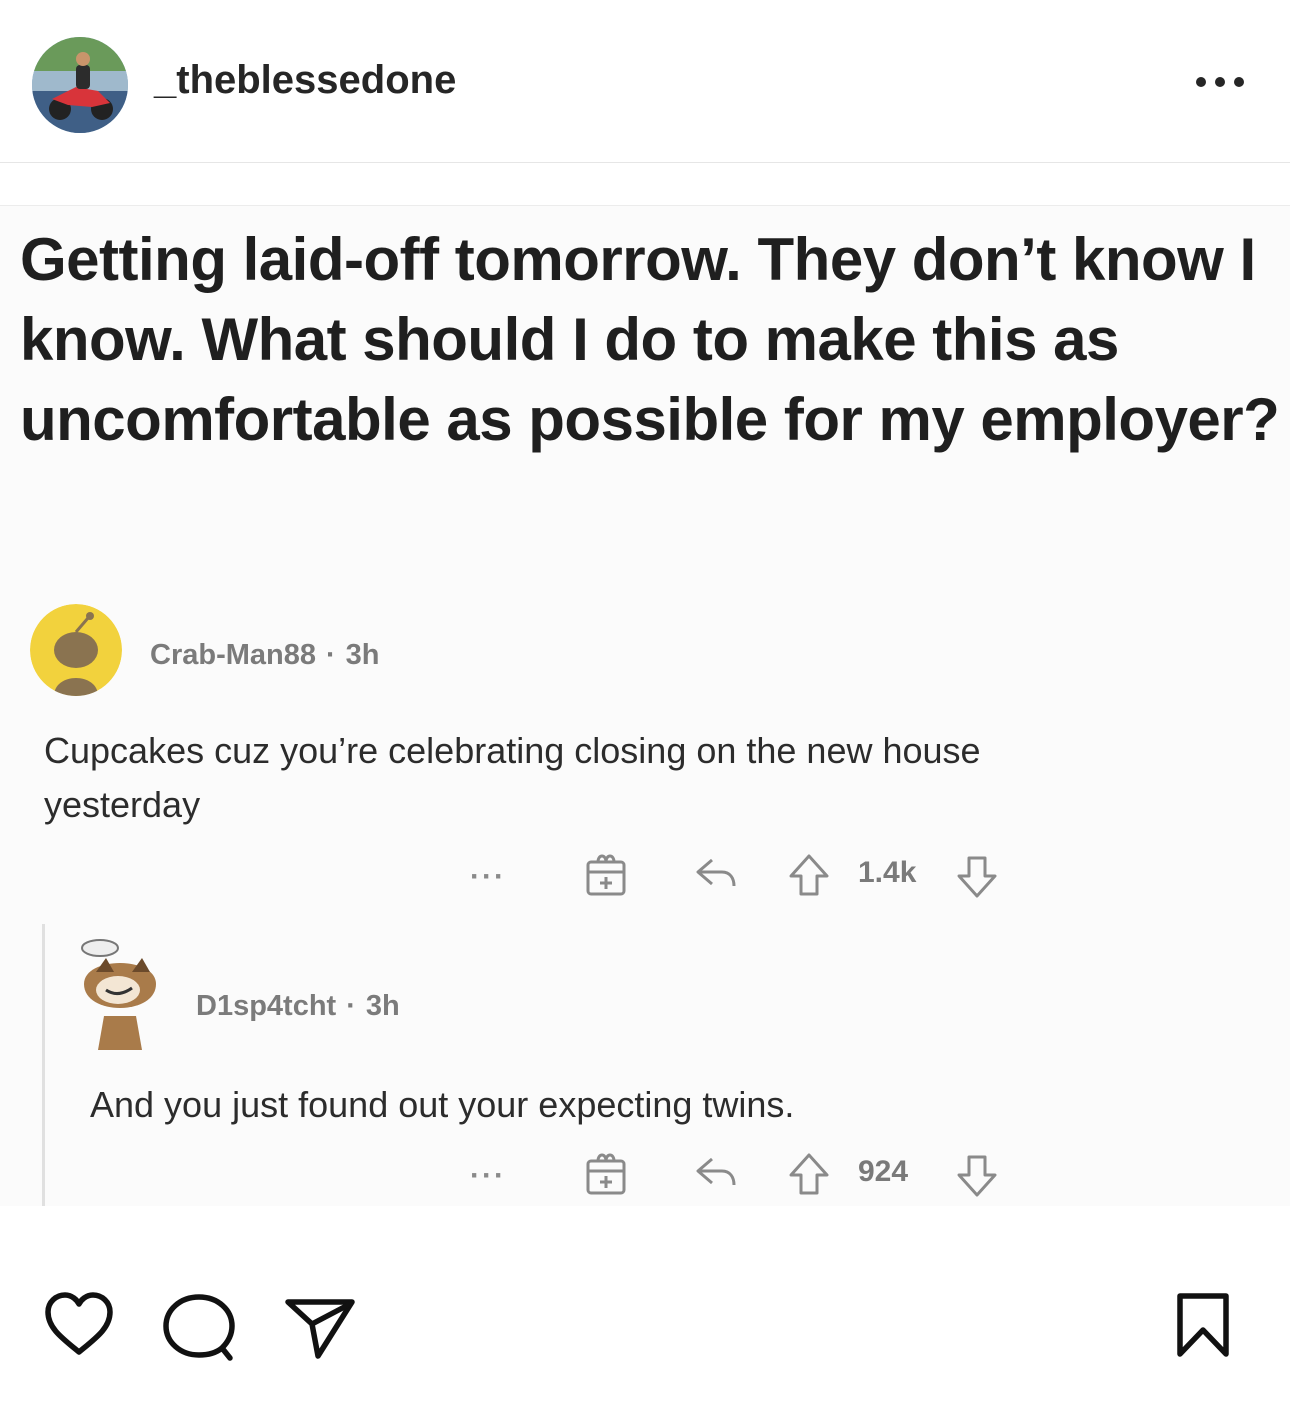  Describe the element at coordinates (750, 1173) in the screenshot. I see `comment-action-bar: ··· 924` at that location.